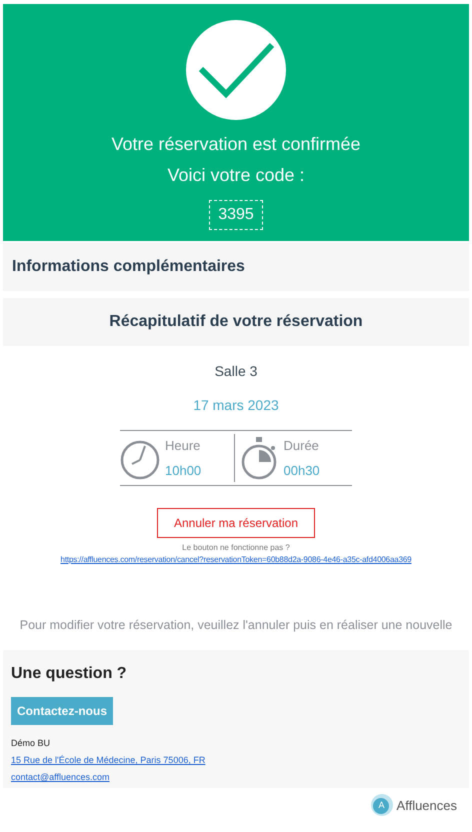  I want to click on contact-title: Une question ?, so click(69, 674).